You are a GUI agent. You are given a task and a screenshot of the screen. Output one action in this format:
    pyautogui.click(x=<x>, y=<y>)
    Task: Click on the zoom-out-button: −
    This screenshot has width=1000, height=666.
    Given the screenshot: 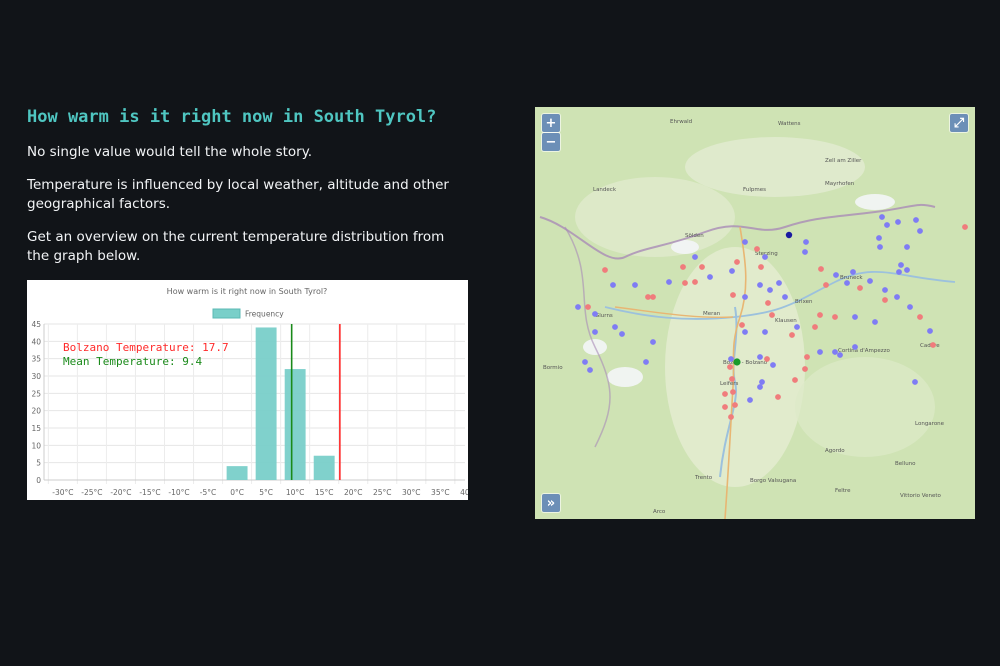 What is the action you would take?
    pyautogui.click(x=551, y=142)
    